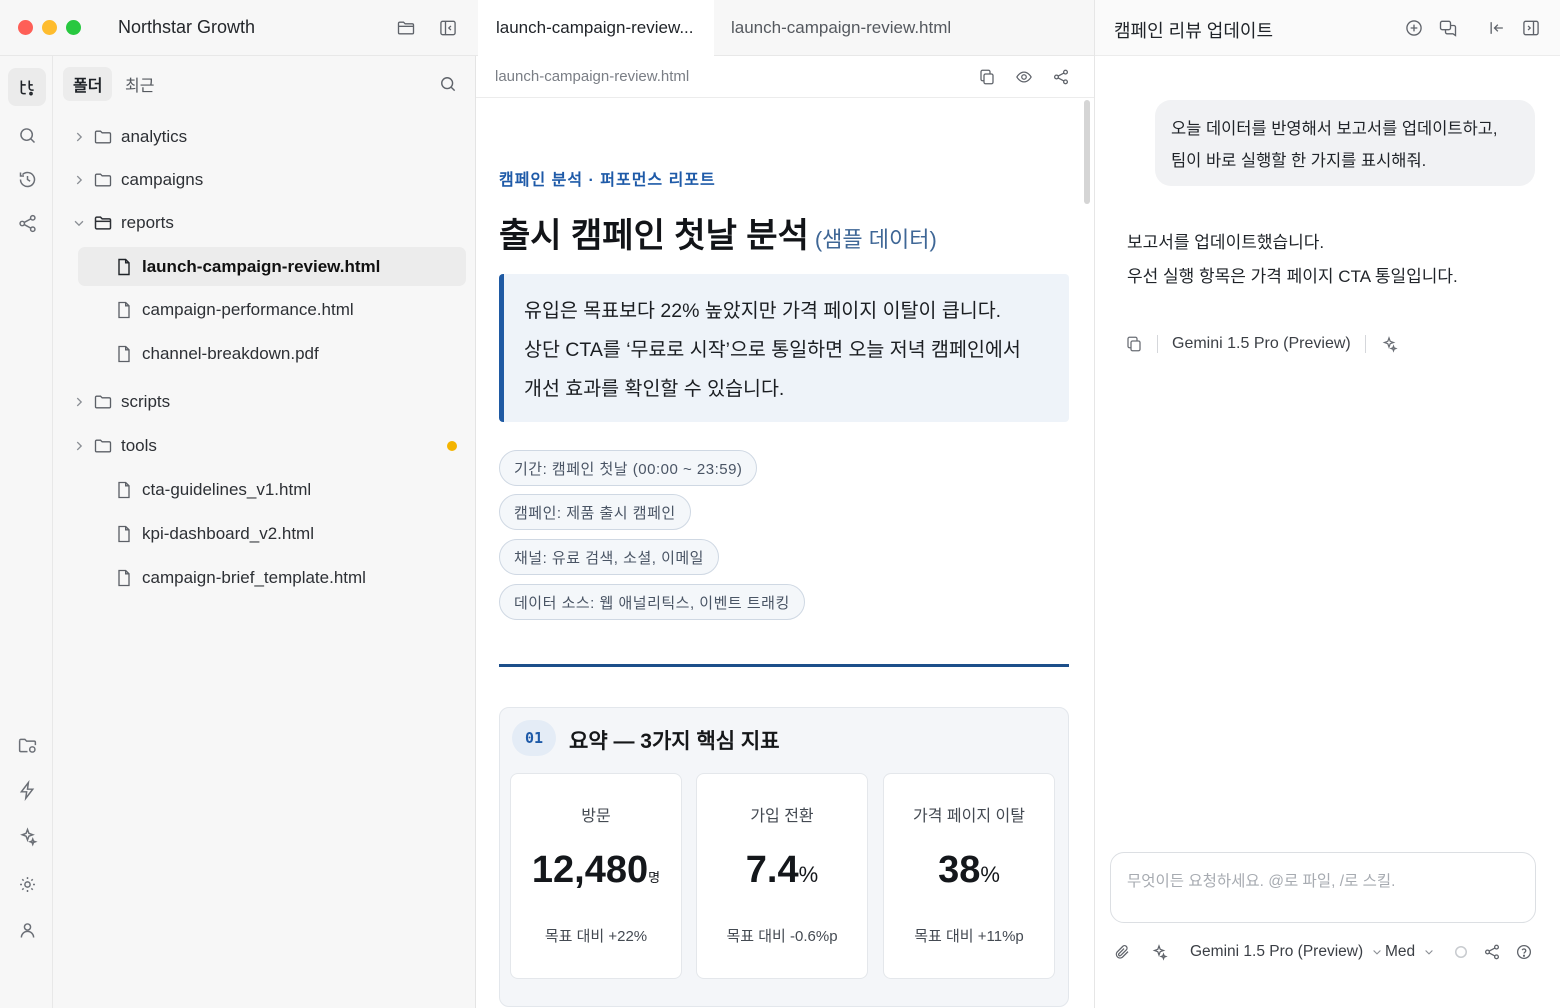  I want to click on tree-label: campaigns, so click(162, 179).